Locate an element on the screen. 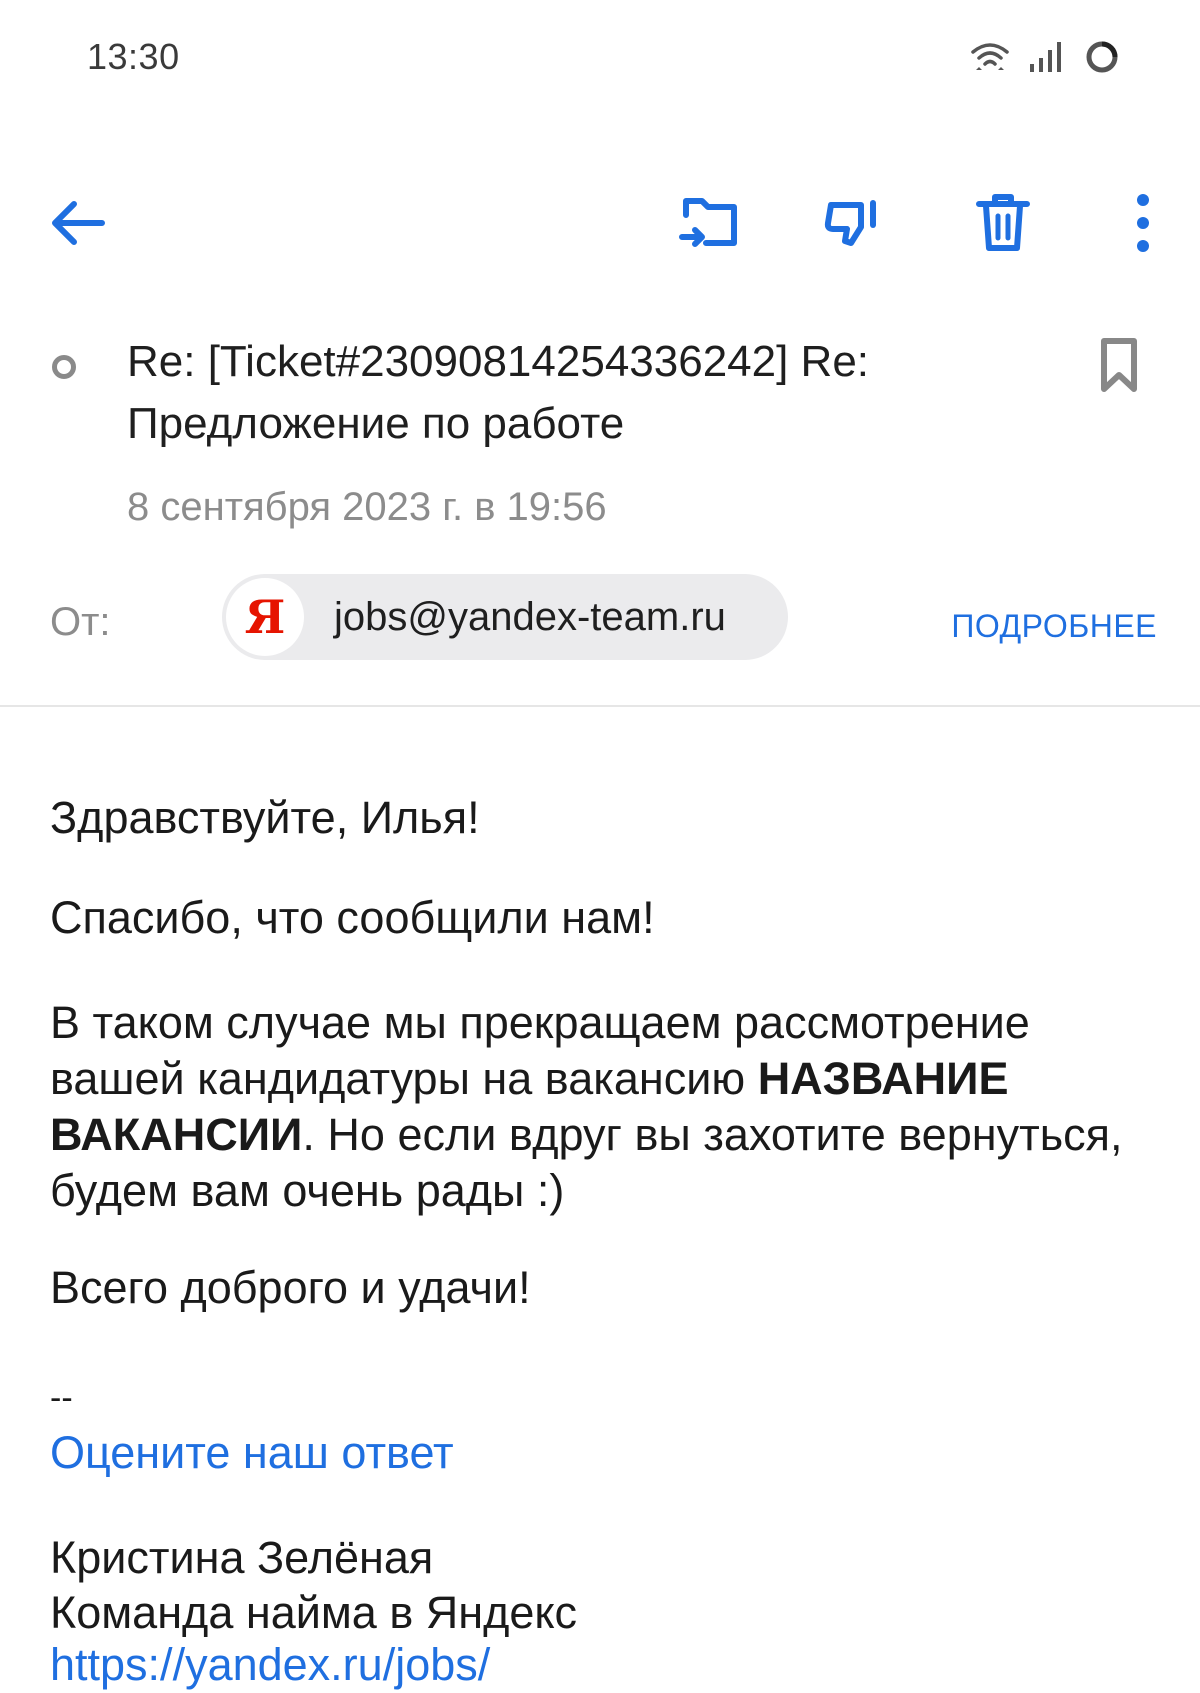 This screenshot has width=1200, height=1693. greeting-text: Здравствуйте, Илья! is located at coordinates (265, 817).